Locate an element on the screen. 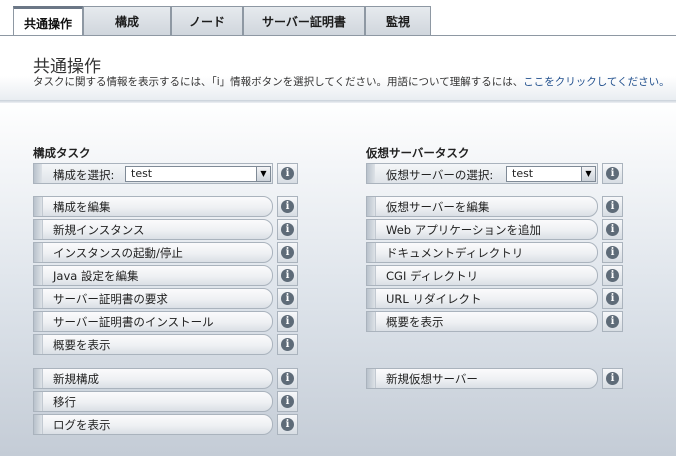  cgi-directories-label: CGI ディレクトリ is located at coordinates (432, 275).